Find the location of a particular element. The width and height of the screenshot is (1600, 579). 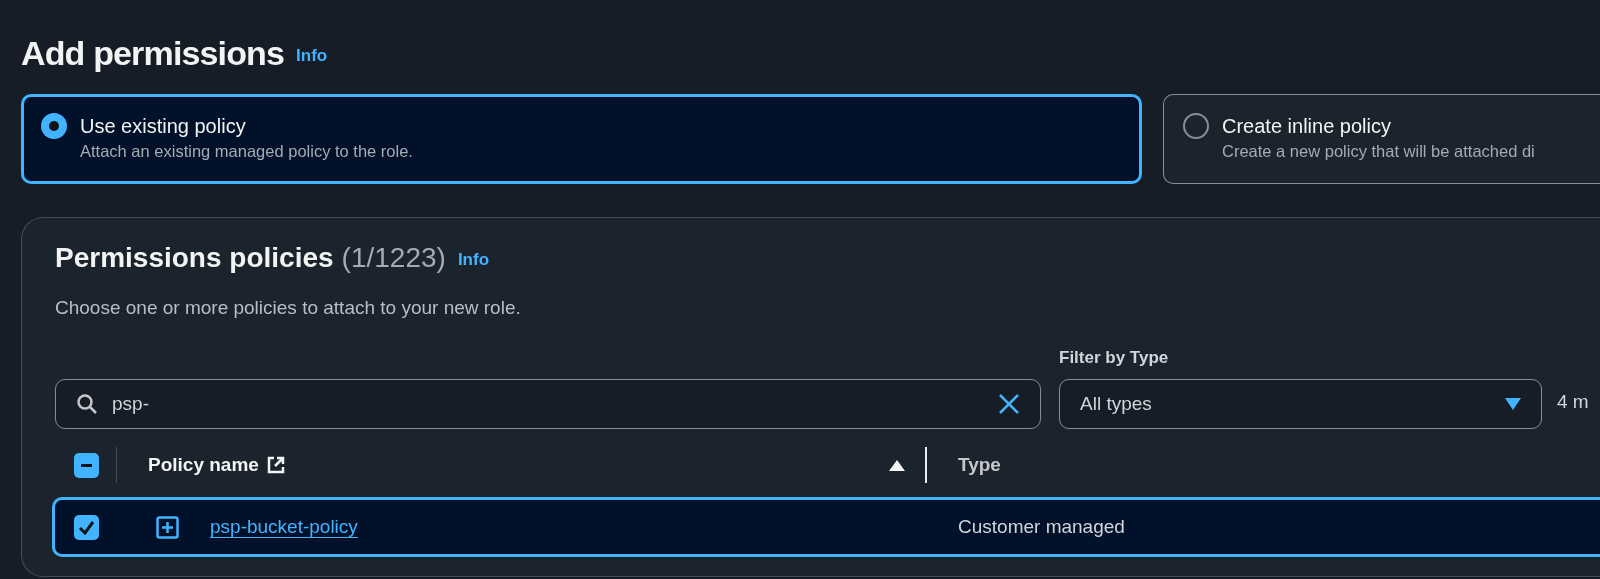

check-icon is located at coordinates (86, 527).